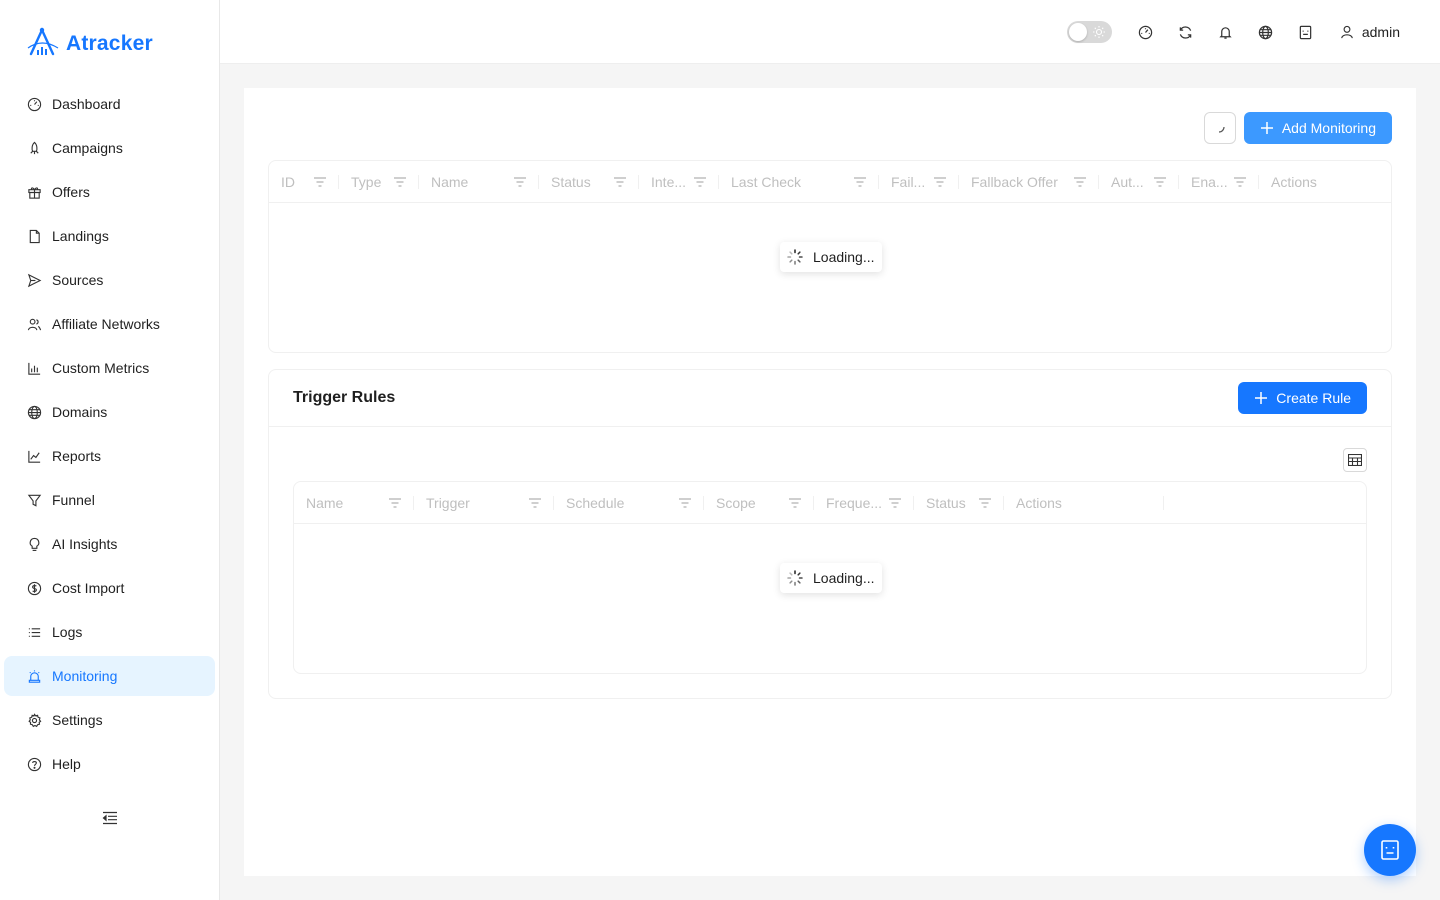 This screenshot has width=1440, height=900. What do you see at coordinates (88, 588) in the screenshot?
I see `sidebar-item-label: Cost Import` at bounding box center [88, 588].